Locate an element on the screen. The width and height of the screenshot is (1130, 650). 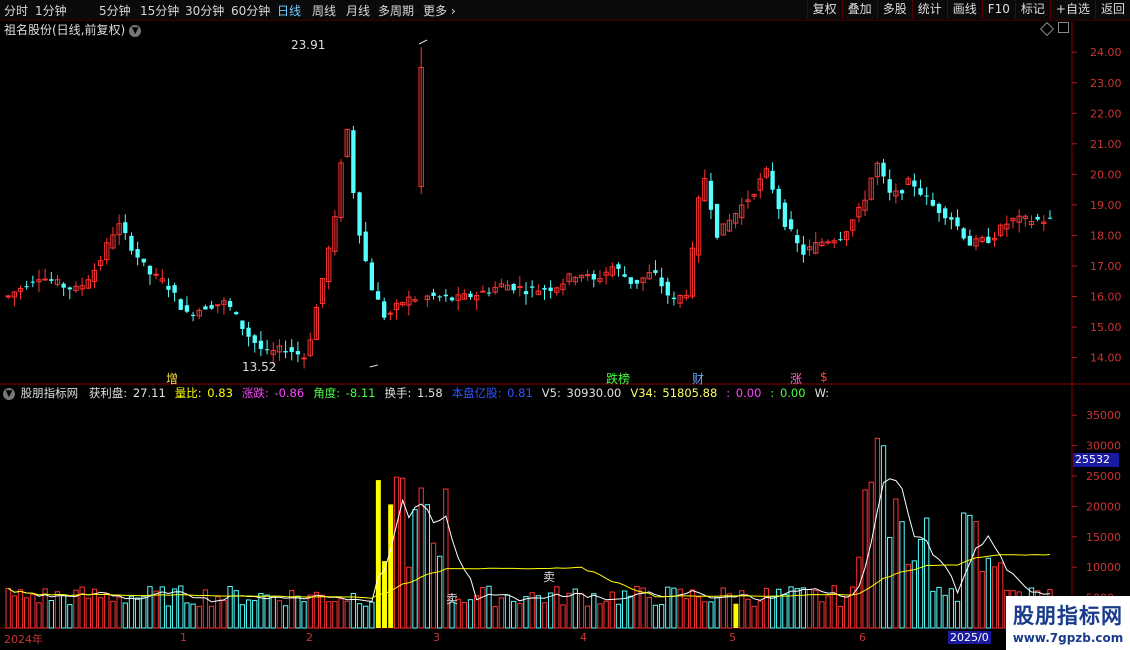
indicator-value: 0.00 is located at coordinates (747, 393).